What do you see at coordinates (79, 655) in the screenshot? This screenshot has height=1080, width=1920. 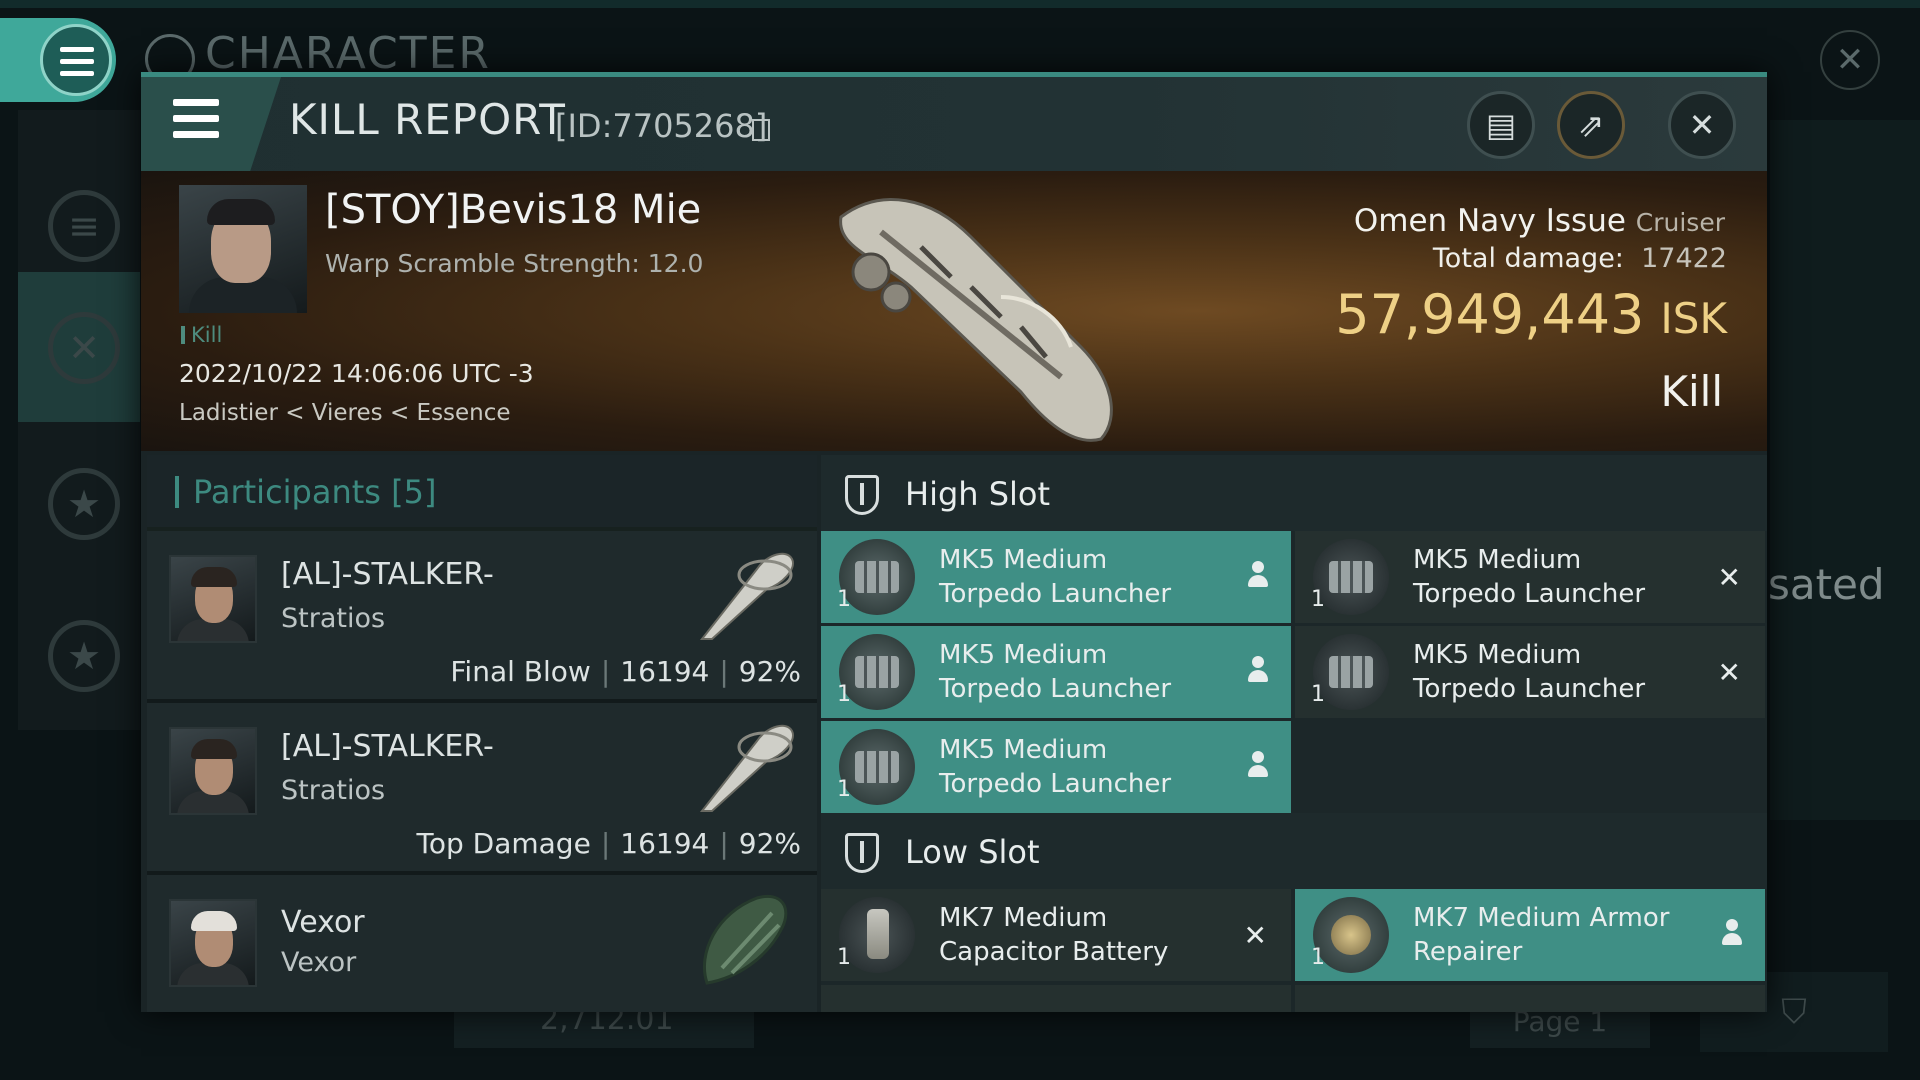 I see `sidebar-star-badge-icon: ★` at bounding box center [79, 655].